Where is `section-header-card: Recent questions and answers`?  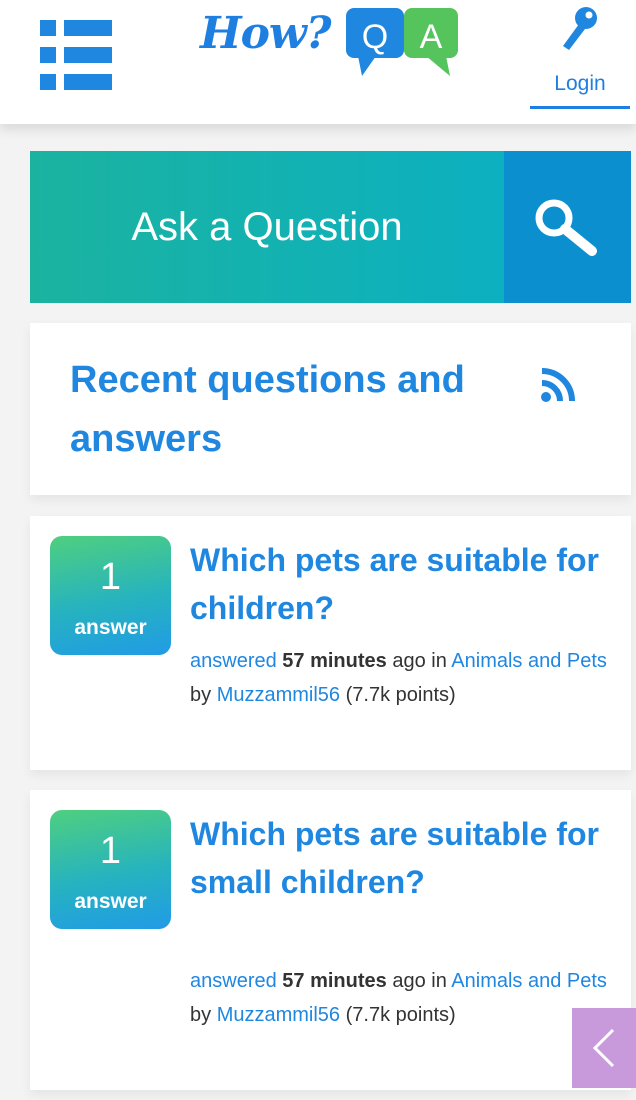 section-header-card: Recent questions and answers is located at coordinates (330, 409).